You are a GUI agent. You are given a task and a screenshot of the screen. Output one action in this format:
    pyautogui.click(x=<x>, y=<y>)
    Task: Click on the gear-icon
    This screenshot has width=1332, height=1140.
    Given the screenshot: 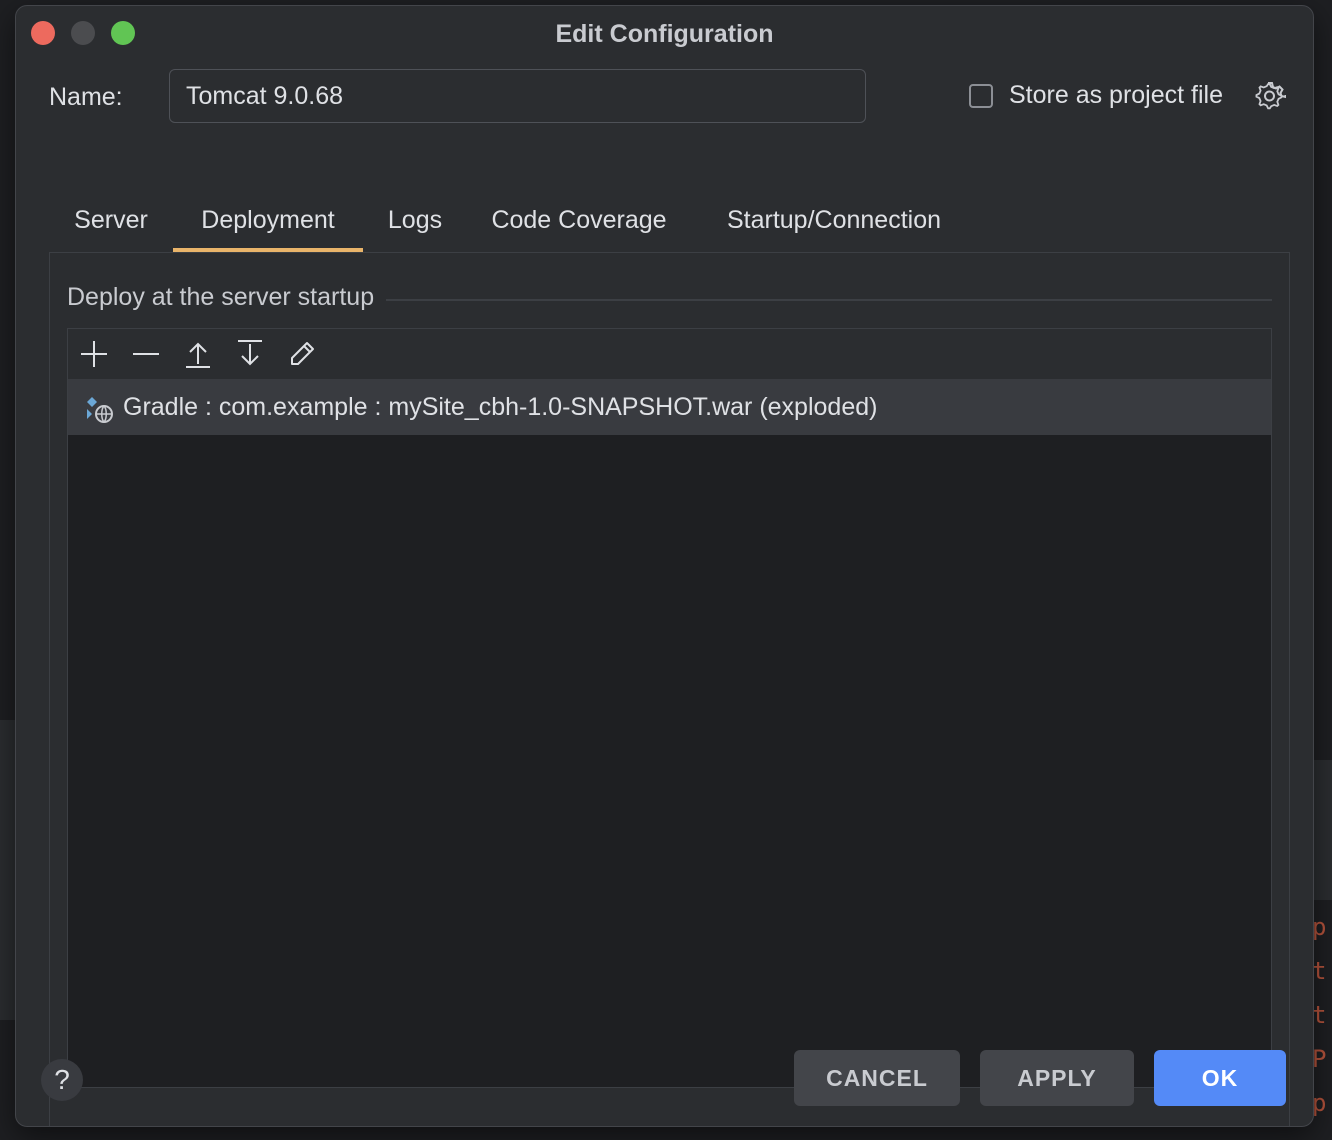 What is the action you would take?
    pyautogui.click(x=1270, y=96)
    